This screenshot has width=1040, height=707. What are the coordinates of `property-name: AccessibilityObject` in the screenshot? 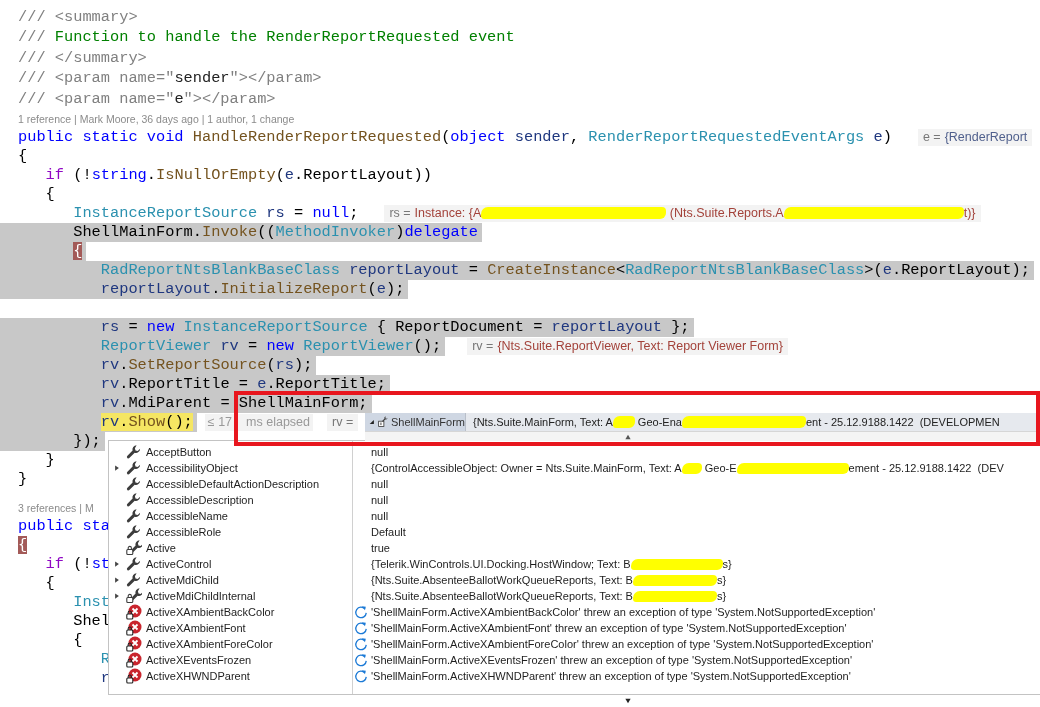 It's located at (192, 468).